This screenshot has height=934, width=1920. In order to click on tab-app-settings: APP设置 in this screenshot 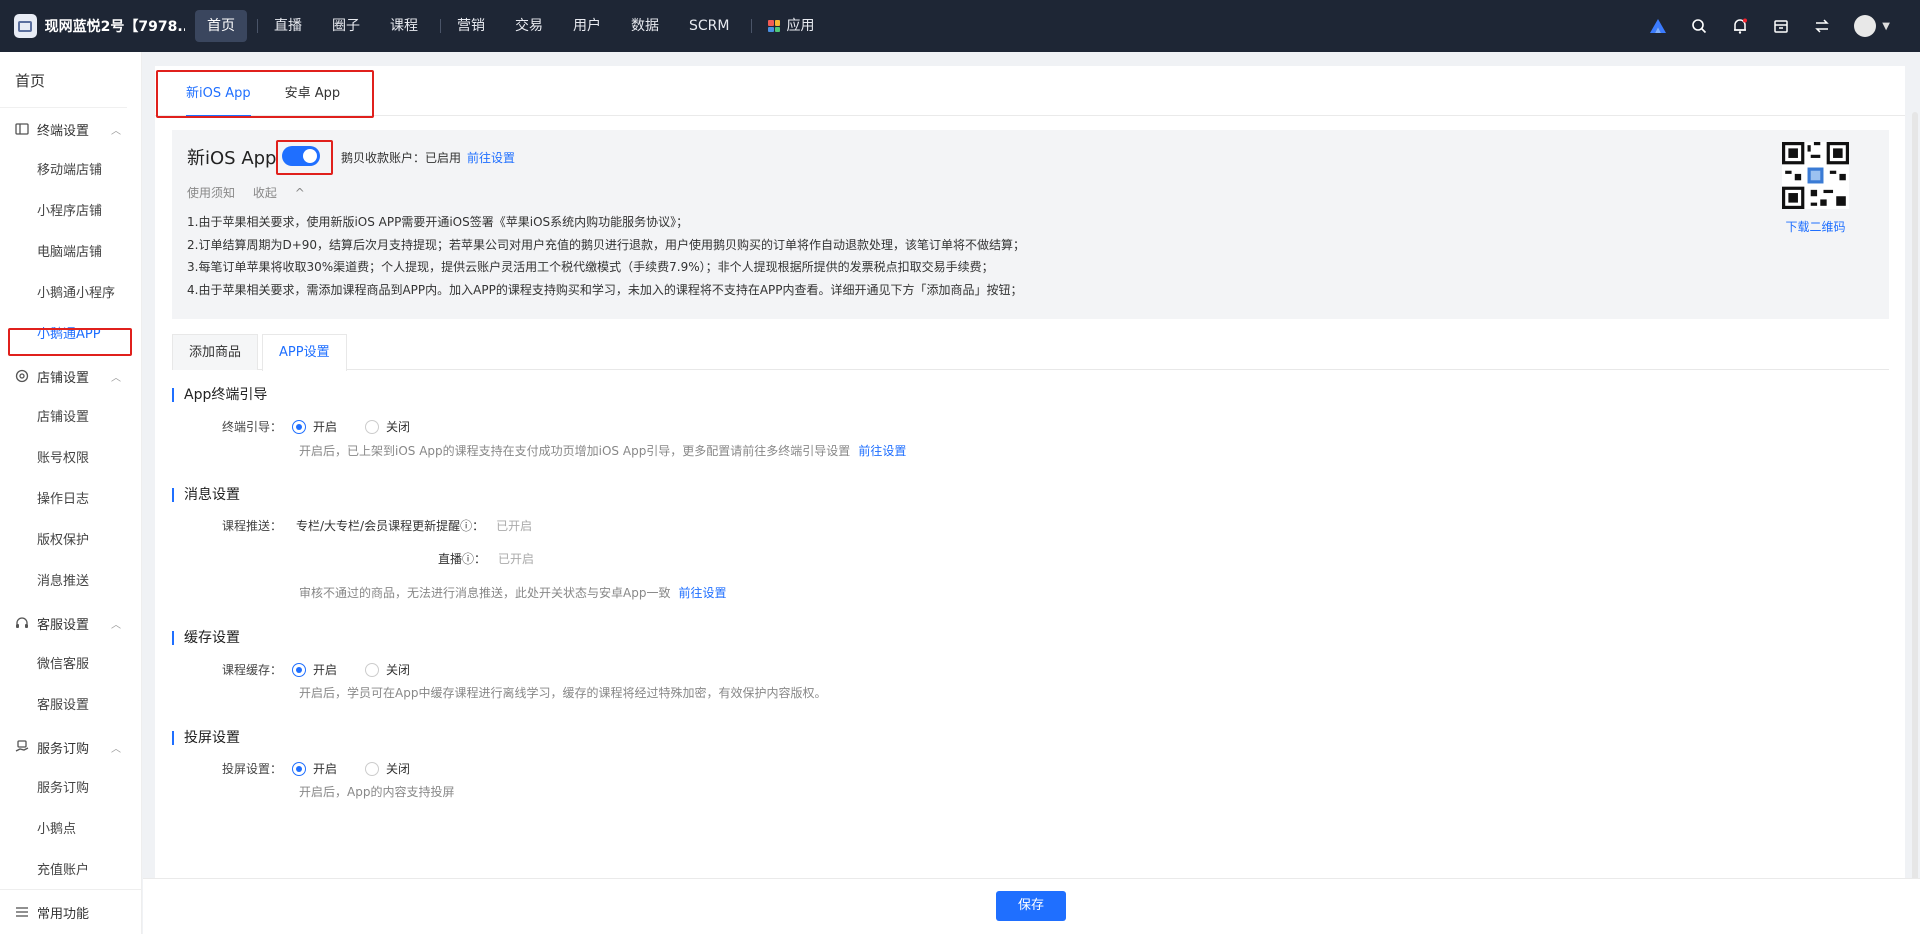, I will do `click(304, 352)`.